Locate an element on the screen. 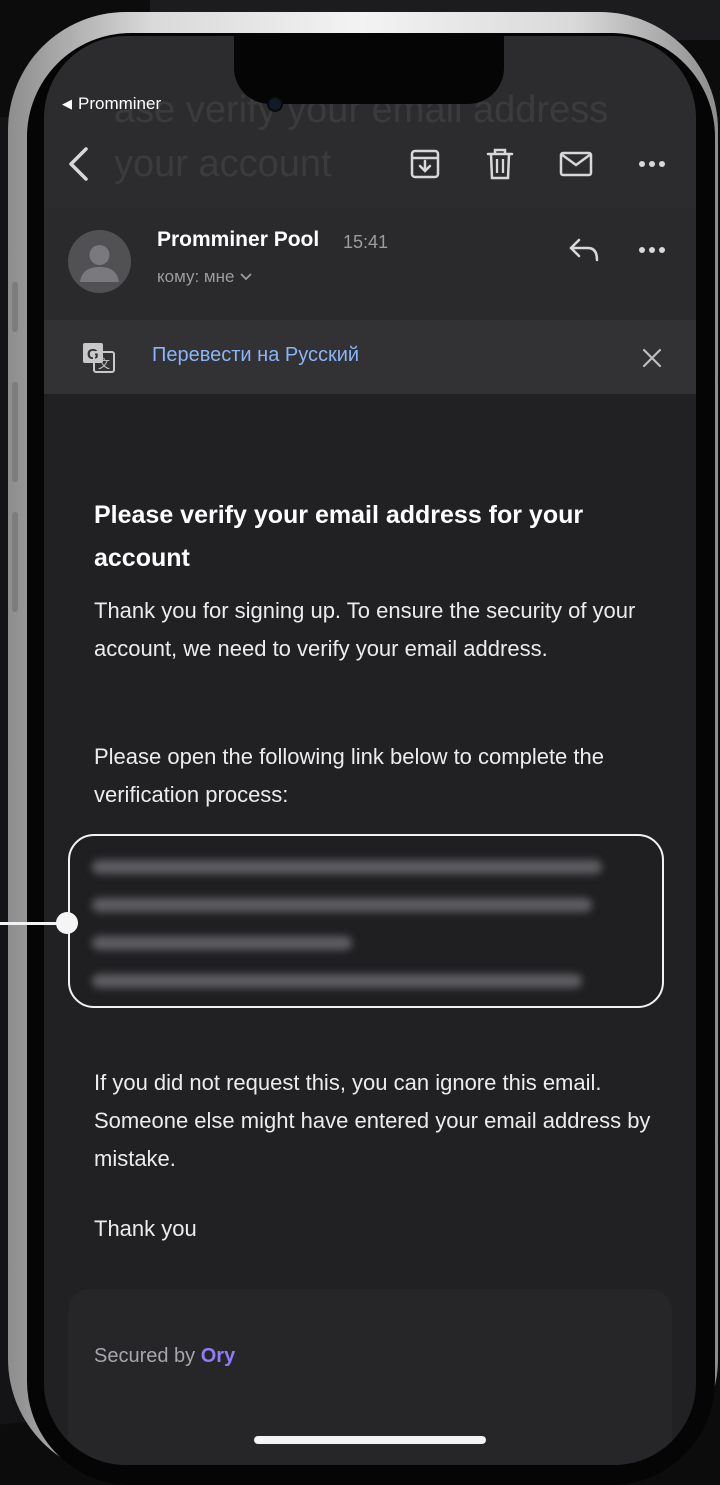 The image size is (720, 1485). close-translate-button is located at coordinates (652, 358).